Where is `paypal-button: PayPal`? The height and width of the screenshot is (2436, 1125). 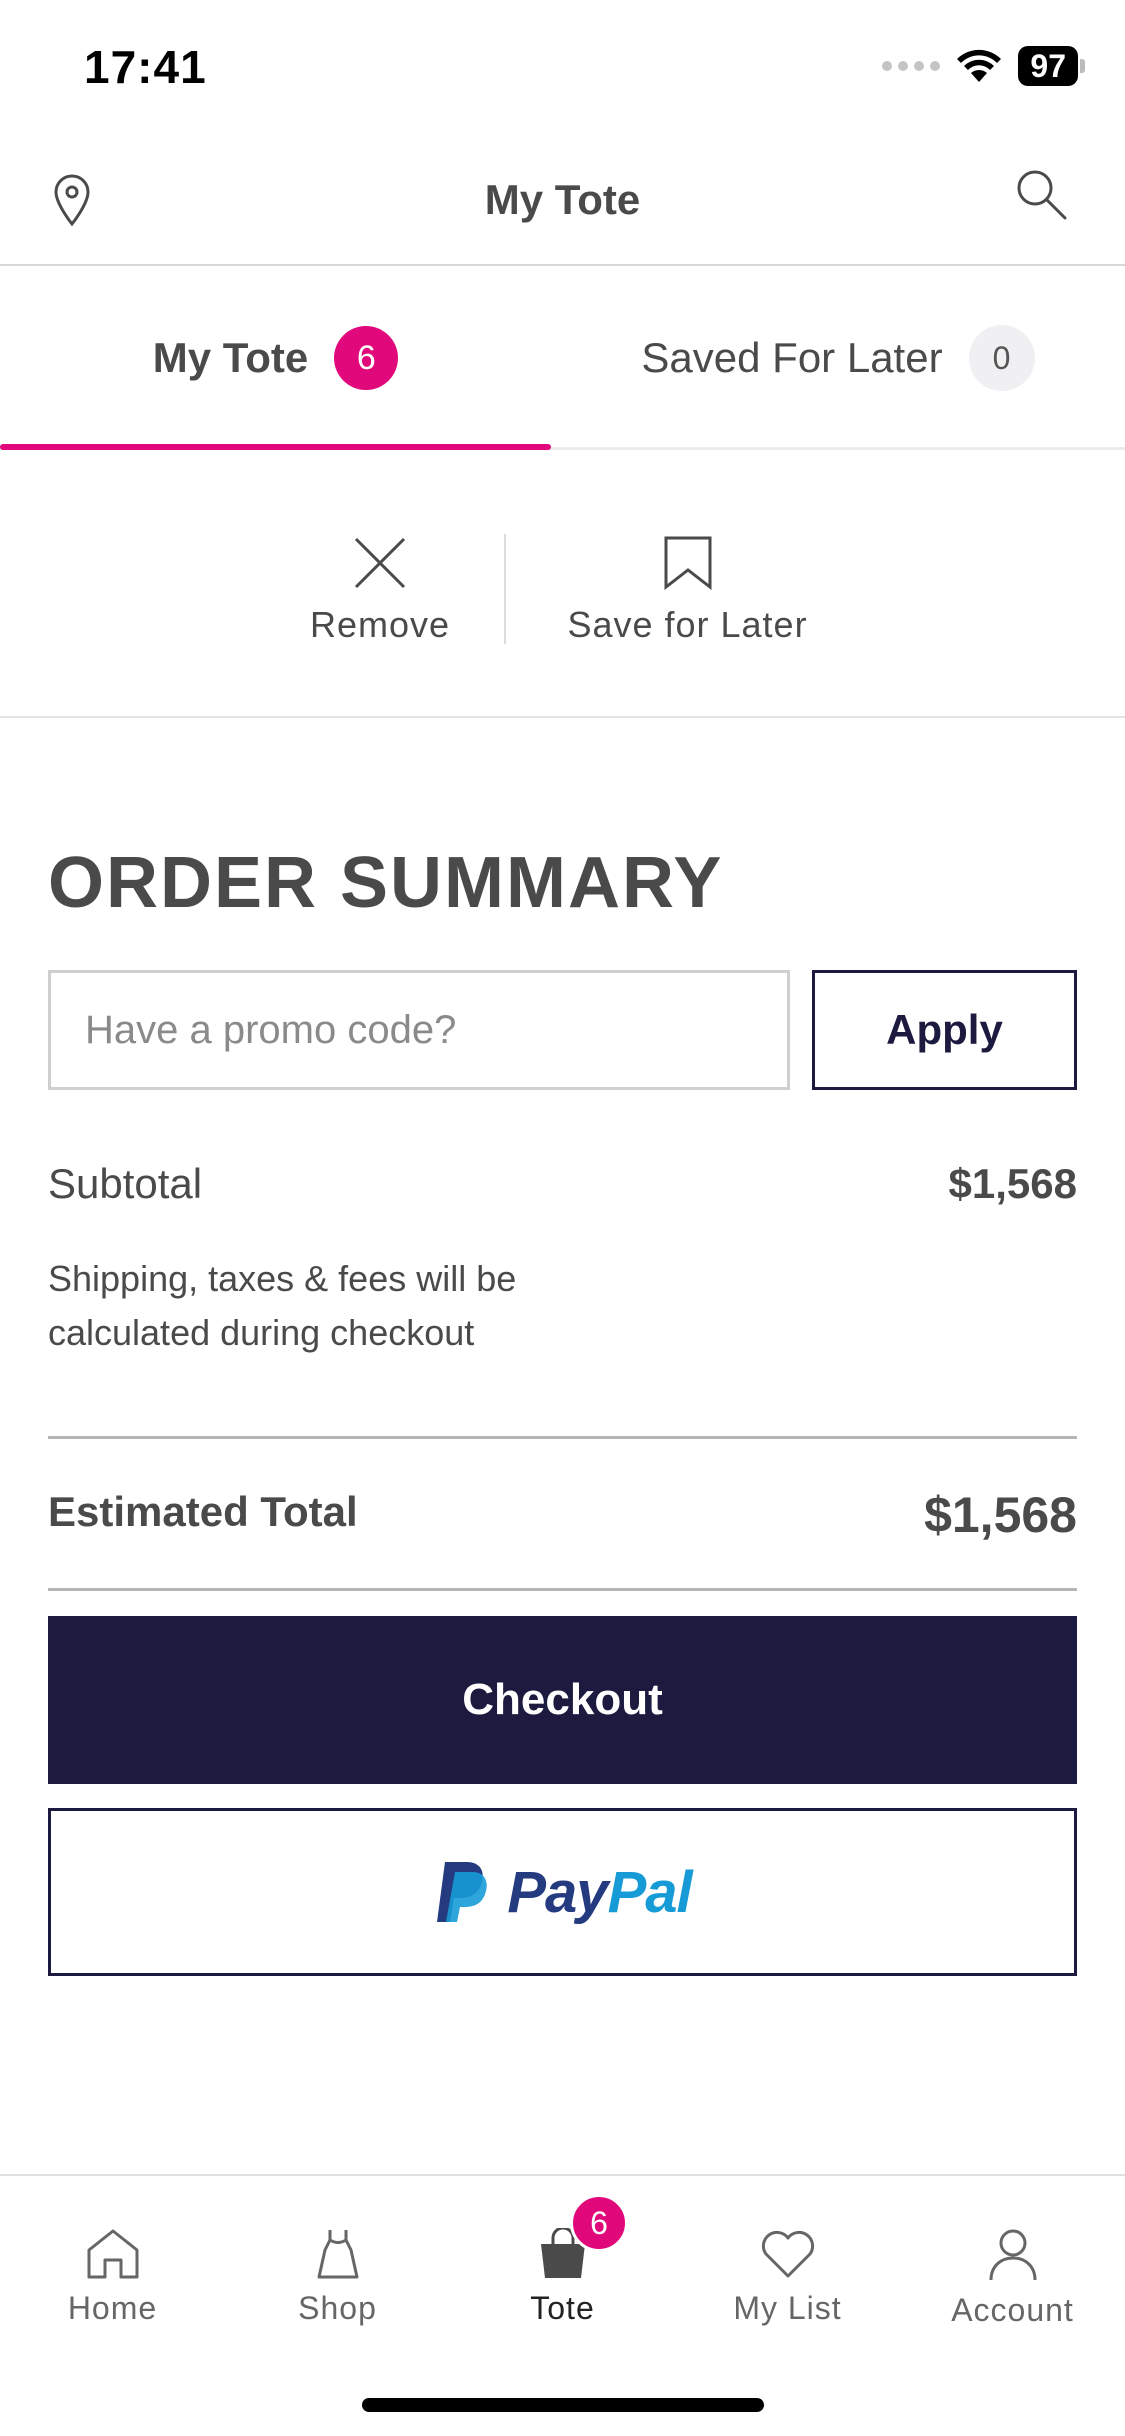 paypal-button: PayPal is located at coordinates (562, 1892).